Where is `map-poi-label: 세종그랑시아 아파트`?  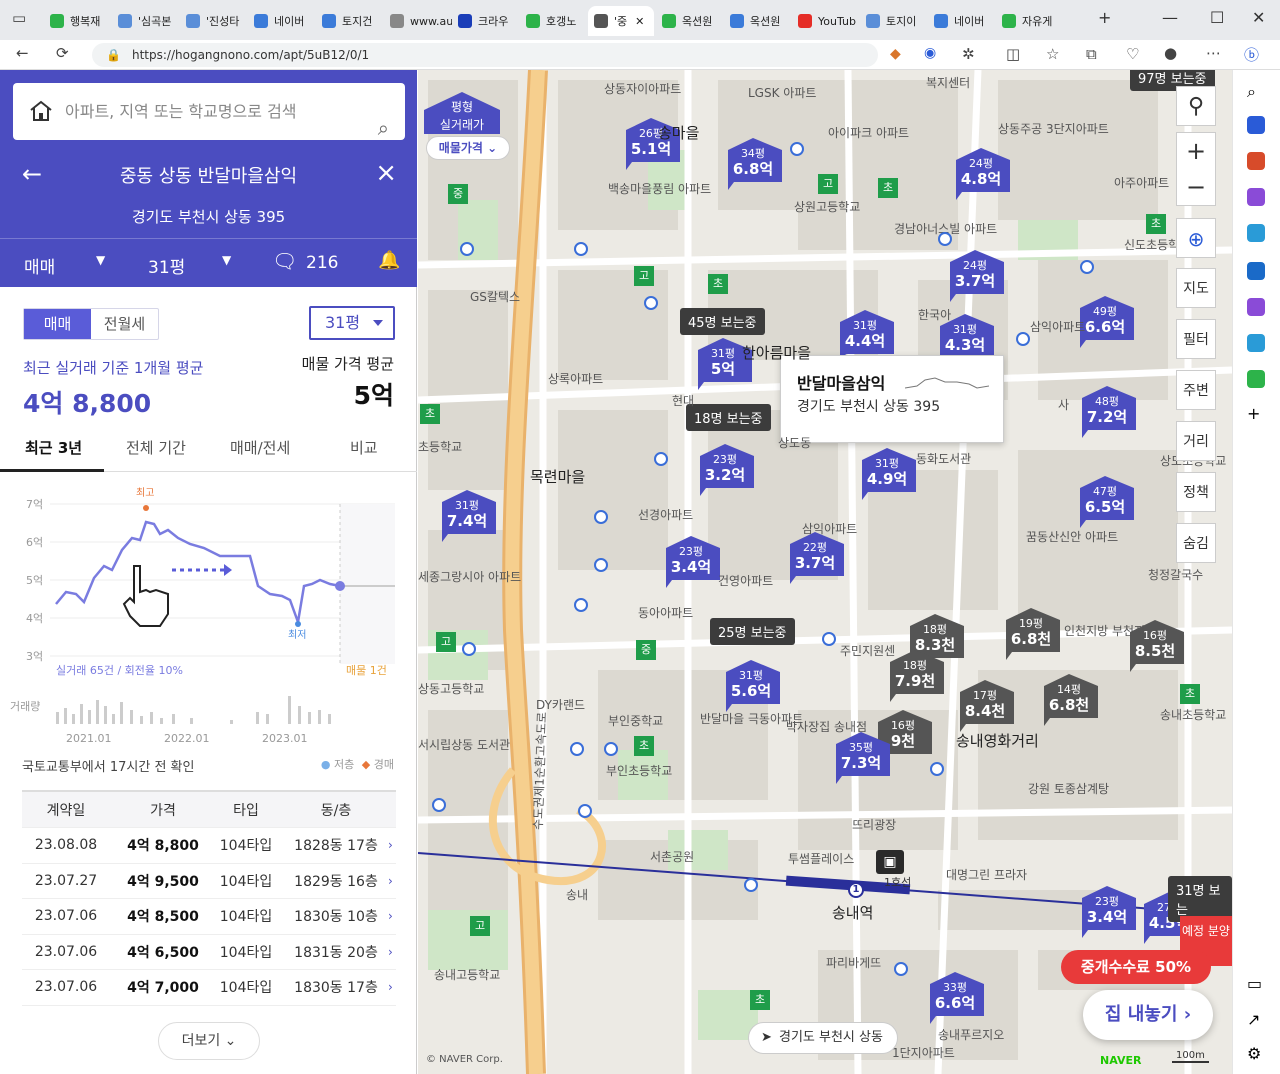
map-poi-label: 세종그랑시아 아파트 is located at coordinates (469, 576).